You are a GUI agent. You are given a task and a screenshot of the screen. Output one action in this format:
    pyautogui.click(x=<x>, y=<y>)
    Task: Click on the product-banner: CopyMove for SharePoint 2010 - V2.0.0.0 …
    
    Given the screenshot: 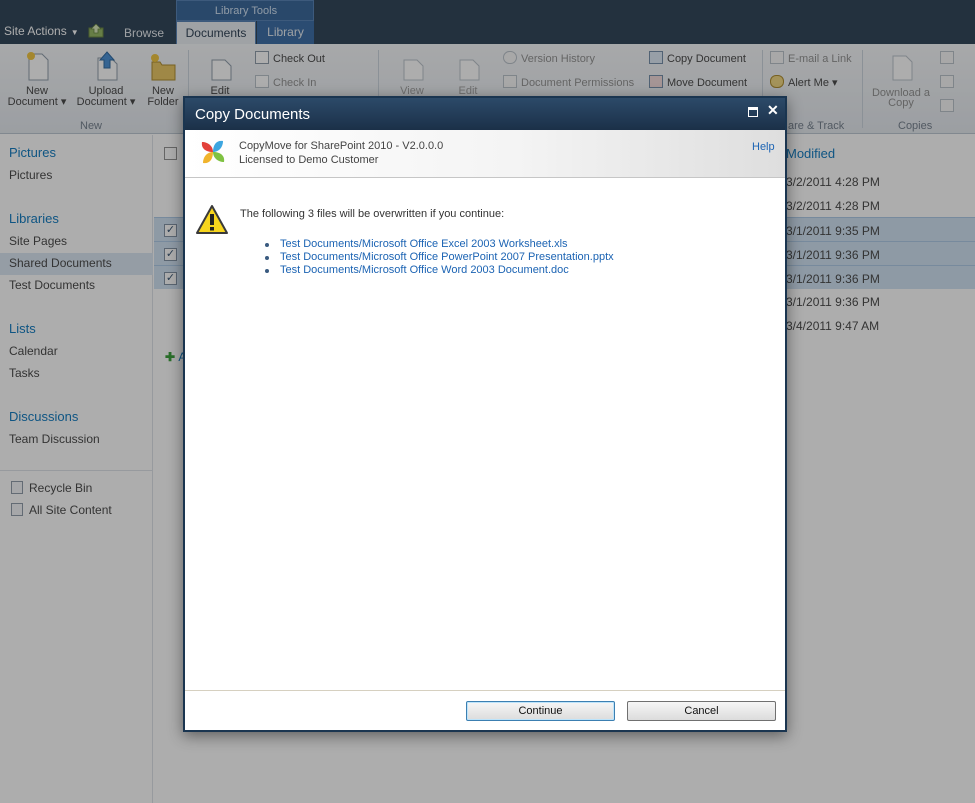 What is the action you would take?
    pyautogui.click(x=485, y=154)
    